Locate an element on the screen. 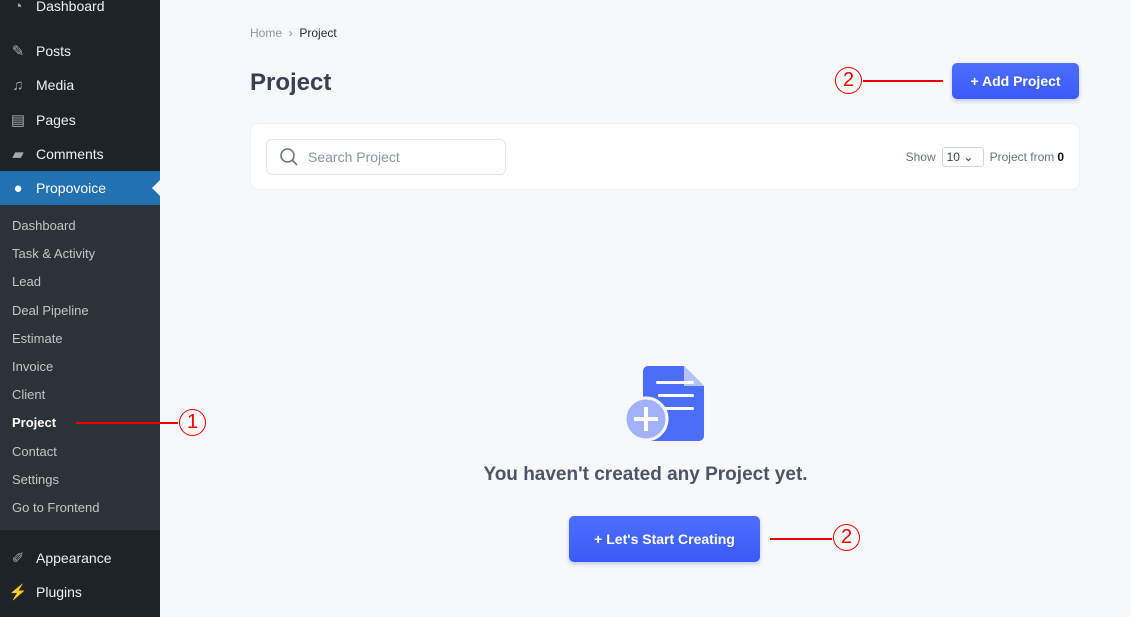 The image size is (1131, 617). breadcrumb-current: Project is located at coordinates (318, 33).